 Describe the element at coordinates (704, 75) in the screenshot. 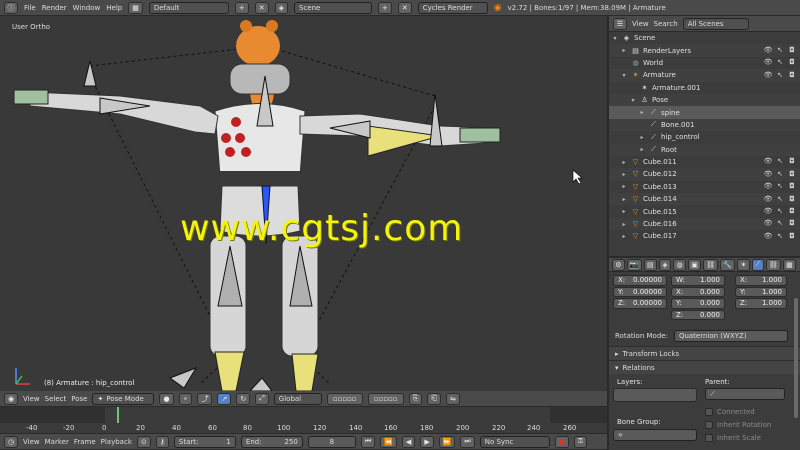

I see `outliner-row: ▾ ✶ Armature 👁 ↖ ◘` at that location.